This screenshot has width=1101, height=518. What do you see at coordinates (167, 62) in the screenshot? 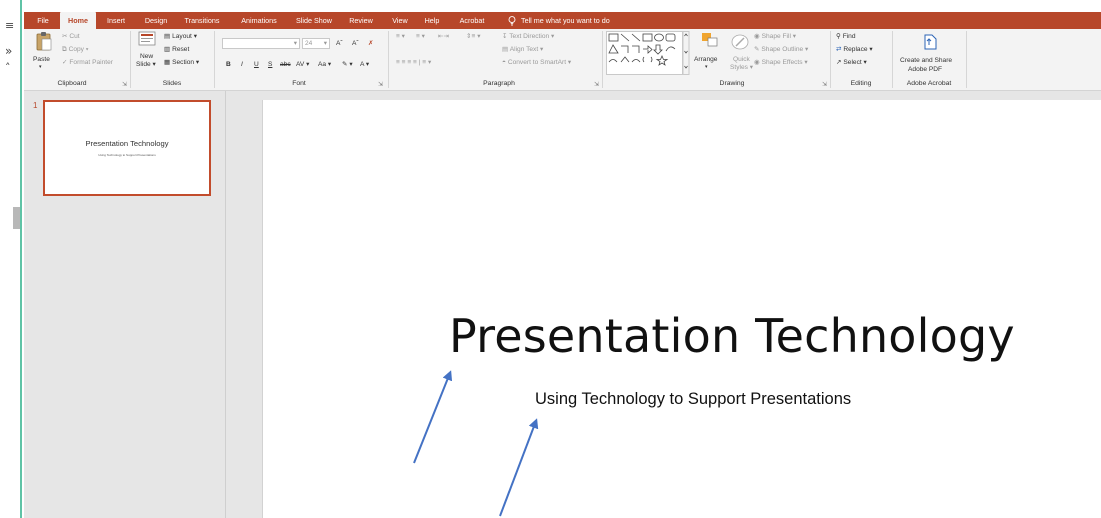
I see `section-icon: ▦` at bounding box center [167, 62].